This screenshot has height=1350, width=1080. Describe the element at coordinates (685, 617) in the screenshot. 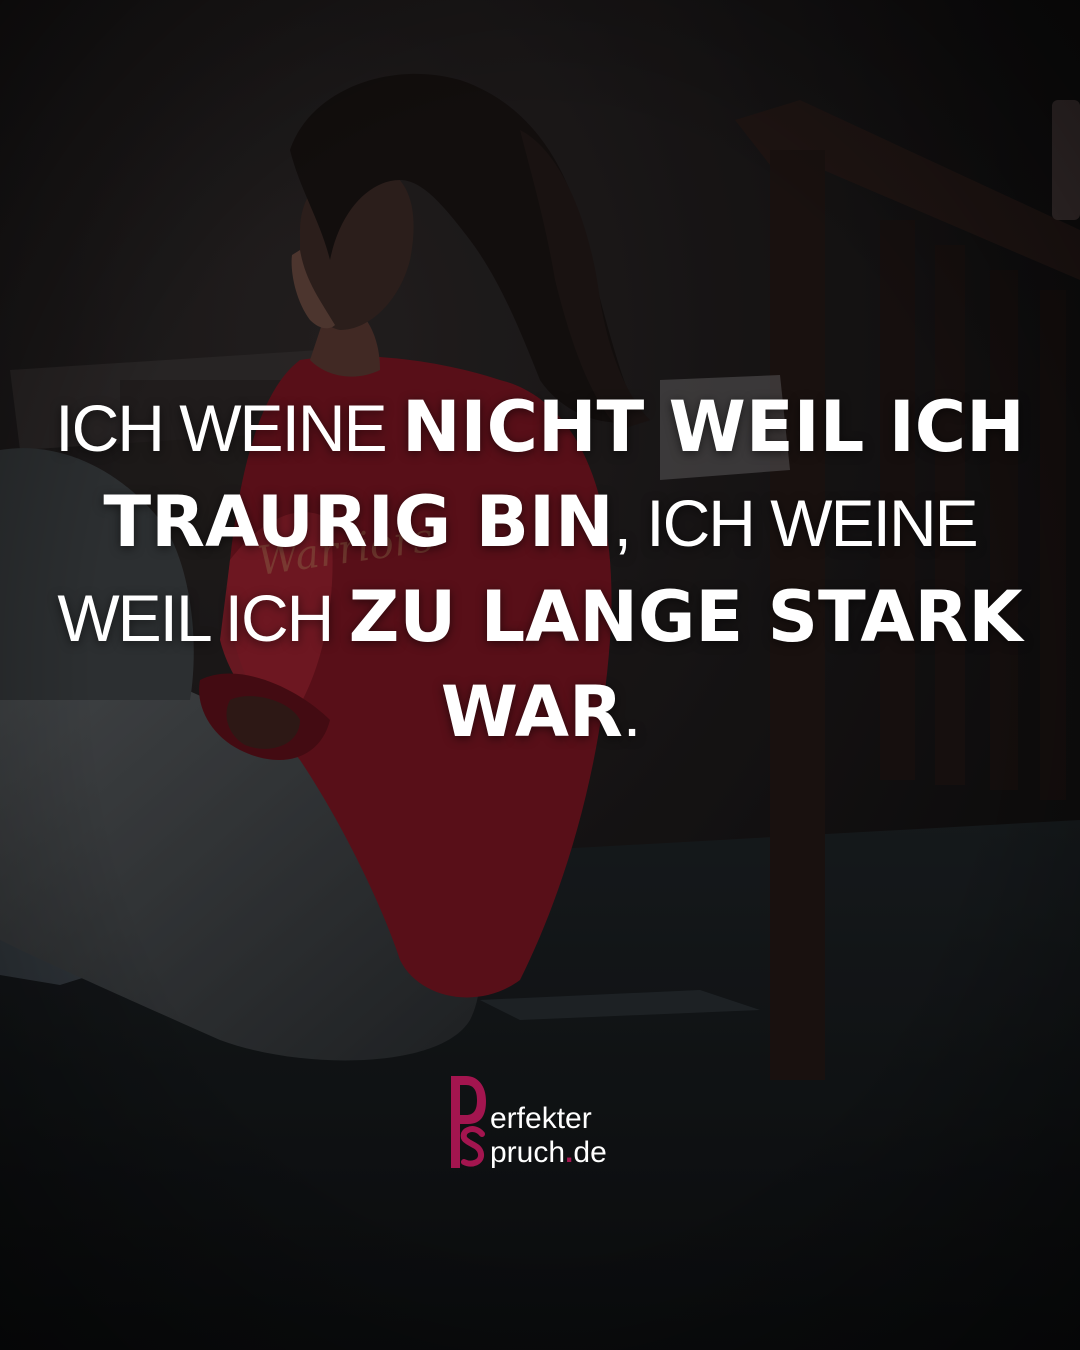

I see `quote-fragment-emphasis: ZU LANGE STARK` at that location.